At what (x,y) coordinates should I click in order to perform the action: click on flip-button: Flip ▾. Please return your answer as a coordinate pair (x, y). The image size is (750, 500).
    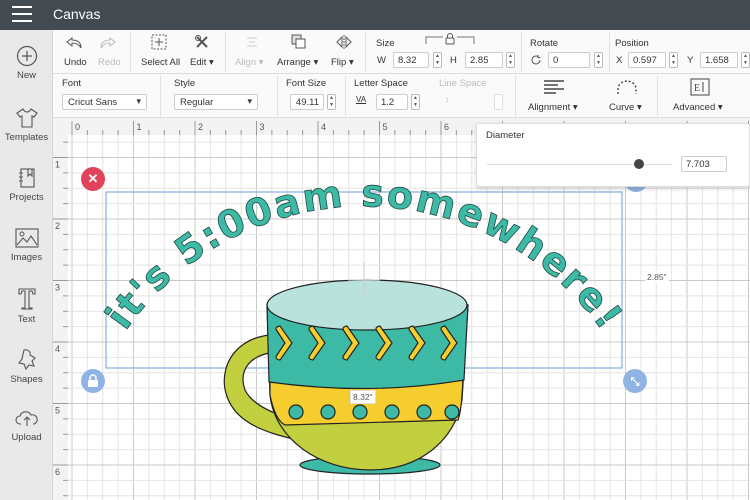
    Looking at the image, I should click on (342, 62).